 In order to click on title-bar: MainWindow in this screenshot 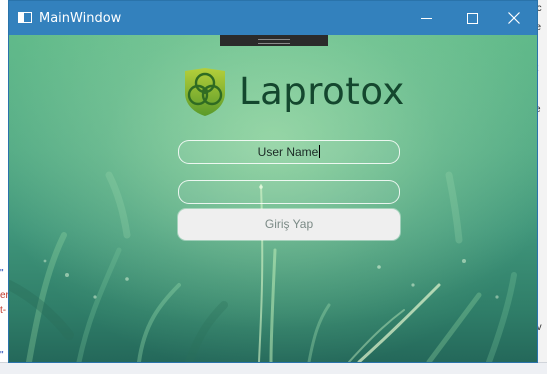, I will do `click(273, 18)`.